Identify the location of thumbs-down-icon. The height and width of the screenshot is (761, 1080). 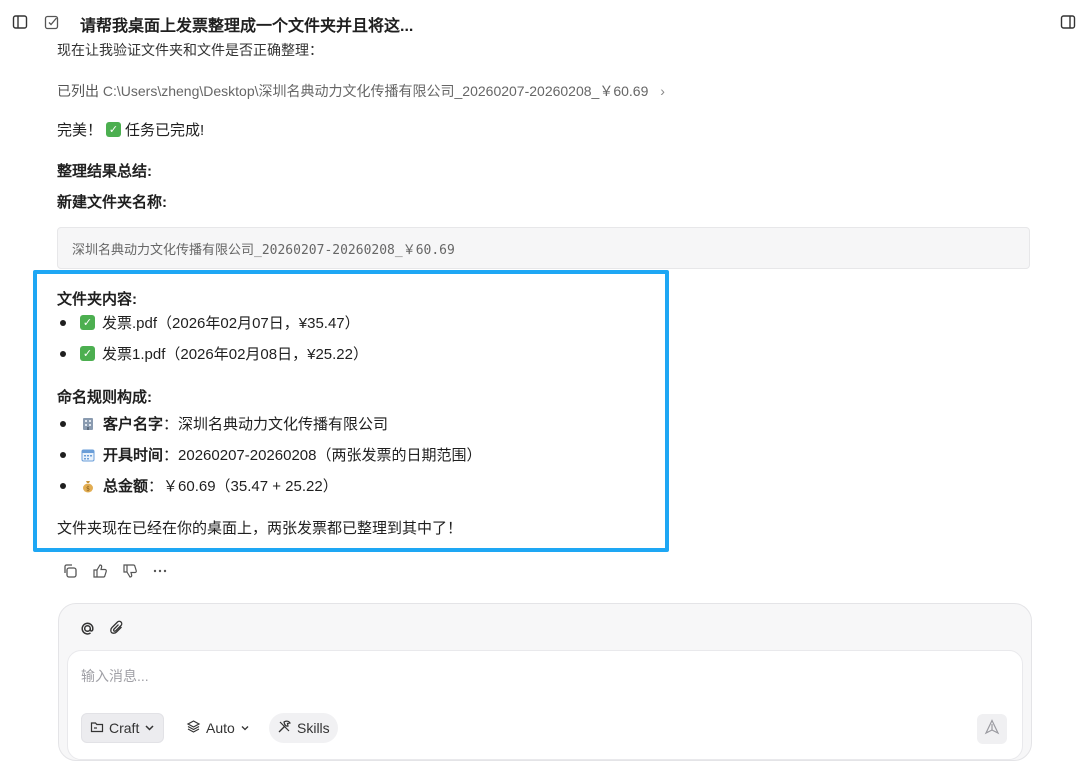
(130, 571).